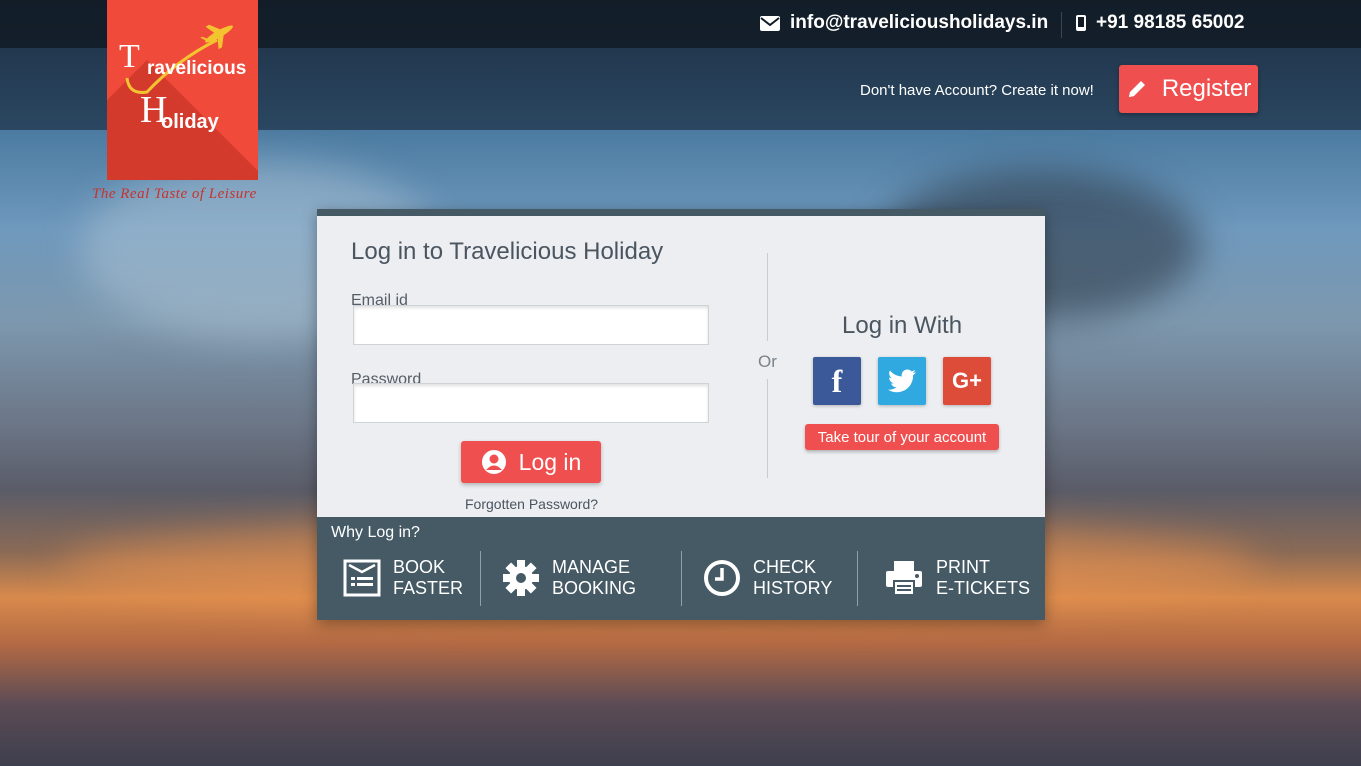 This screenshot has height=766, width=1361. I want to click on feature-label: CHECK HISTORY, so click(792, 578).